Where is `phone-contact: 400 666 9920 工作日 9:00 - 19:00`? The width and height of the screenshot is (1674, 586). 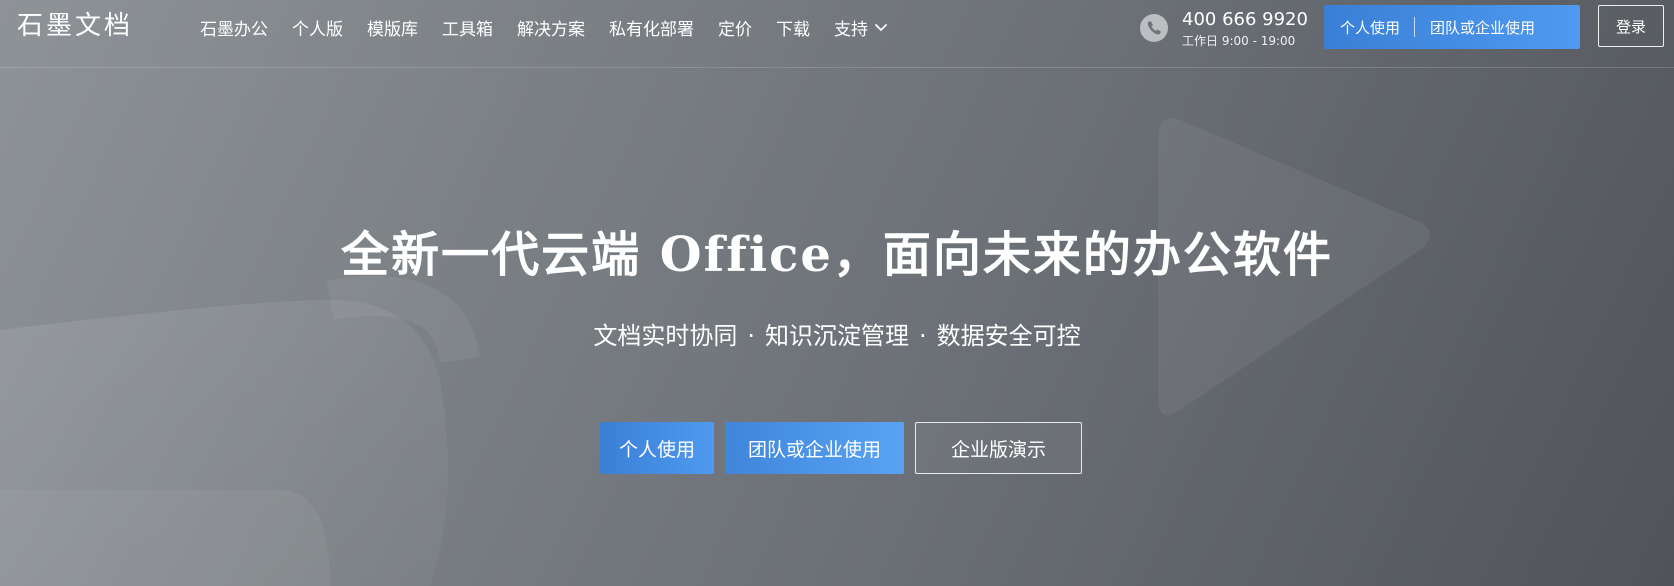
phone-contact: 400 666 9920 工作日 9:00 - 19:00 is located at coordinates (1224, 28).